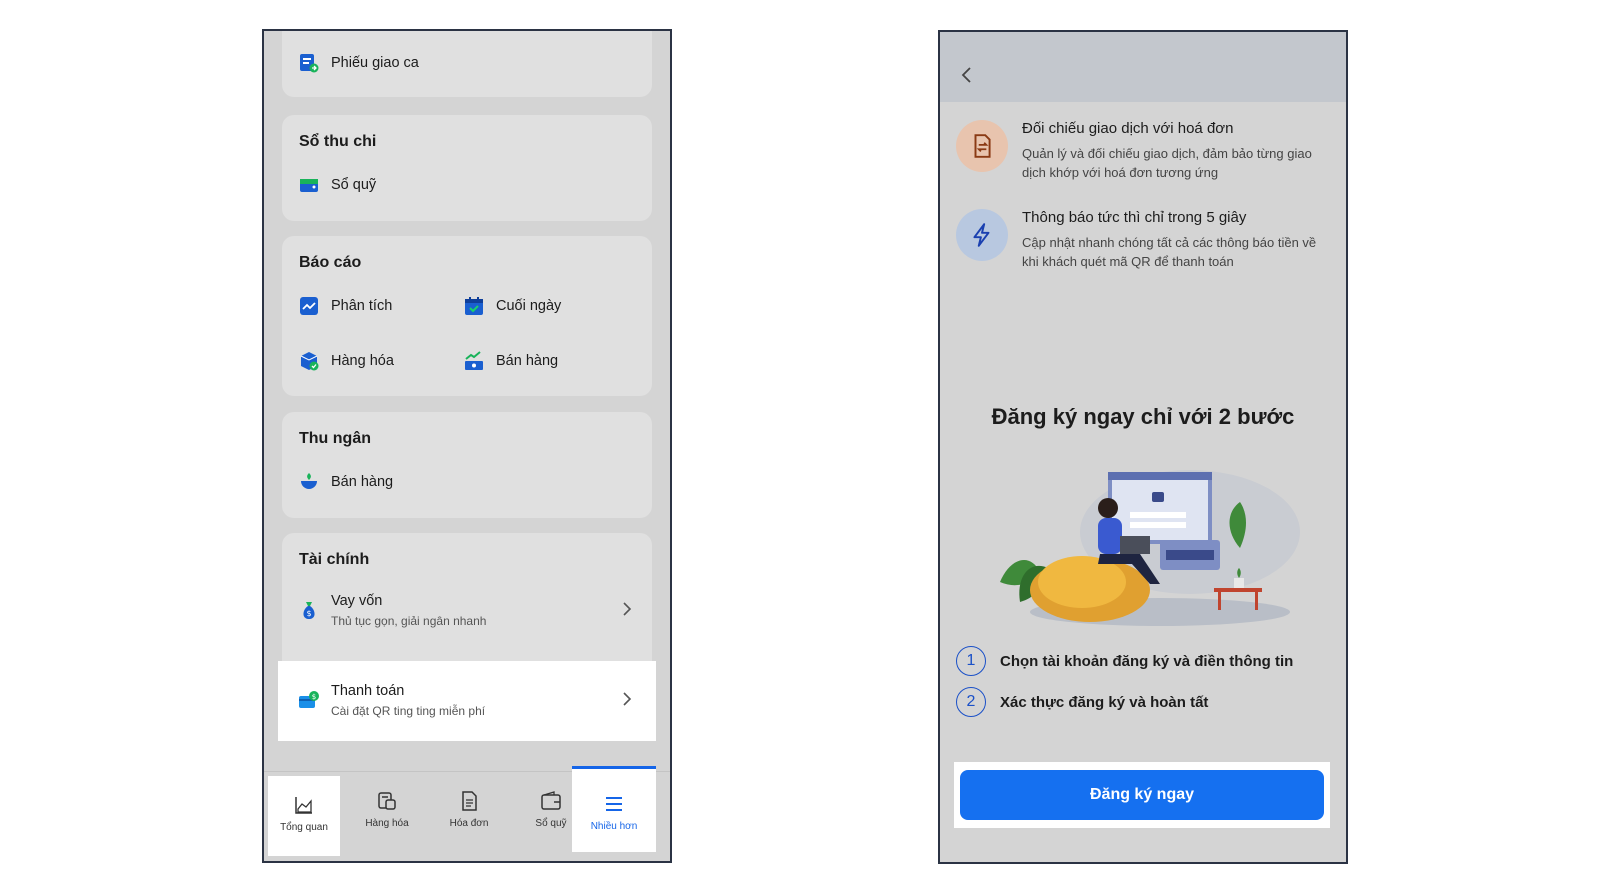  I want to click on menu-item-label: Sổ quỹ, so click(354, 185).